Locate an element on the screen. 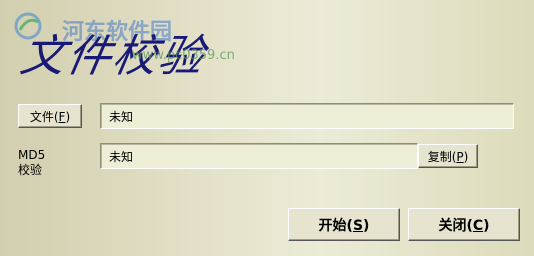 This screenshot has height=256, width=534. close-button: 关闭(C) is located at coordinates (464, 224).